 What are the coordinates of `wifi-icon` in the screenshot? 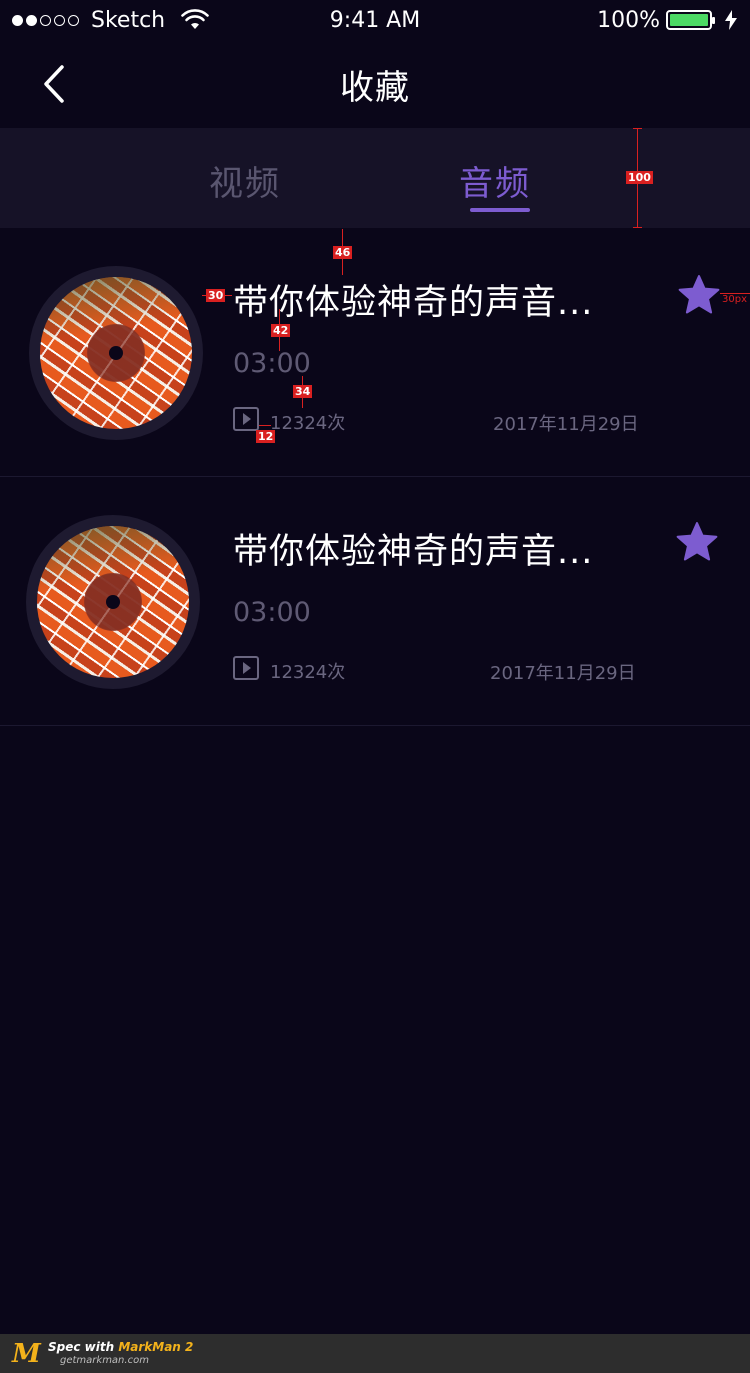 It's located at (195, 19).